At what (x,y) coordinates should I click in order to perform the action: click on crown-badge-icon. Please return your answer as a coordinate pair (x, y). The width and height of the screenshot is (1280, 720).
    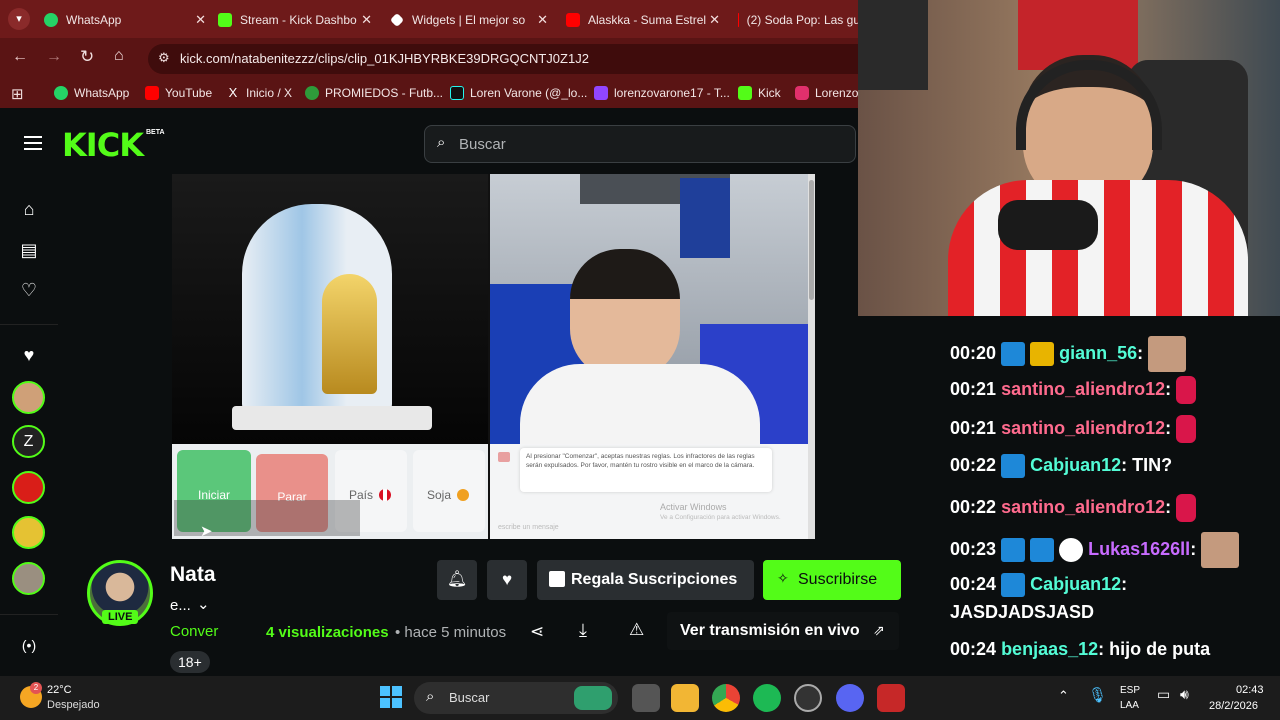
    Looking at the image, I should click on (1042, 354).